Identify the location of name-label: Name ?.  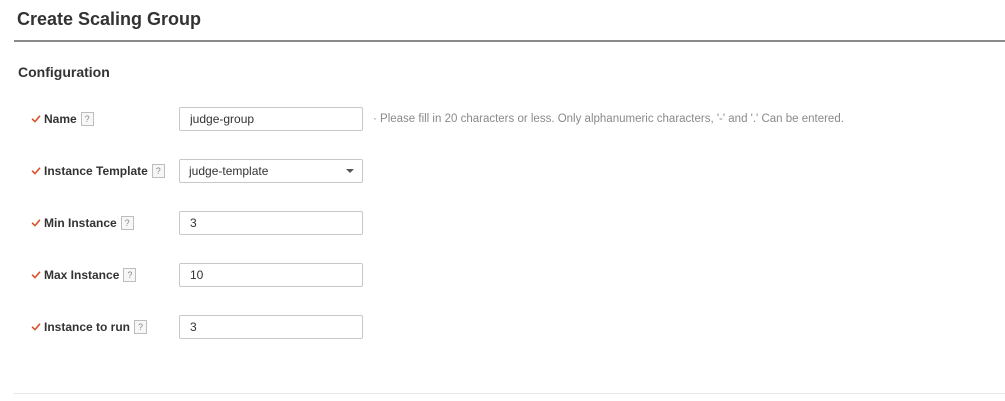
(62, 119).